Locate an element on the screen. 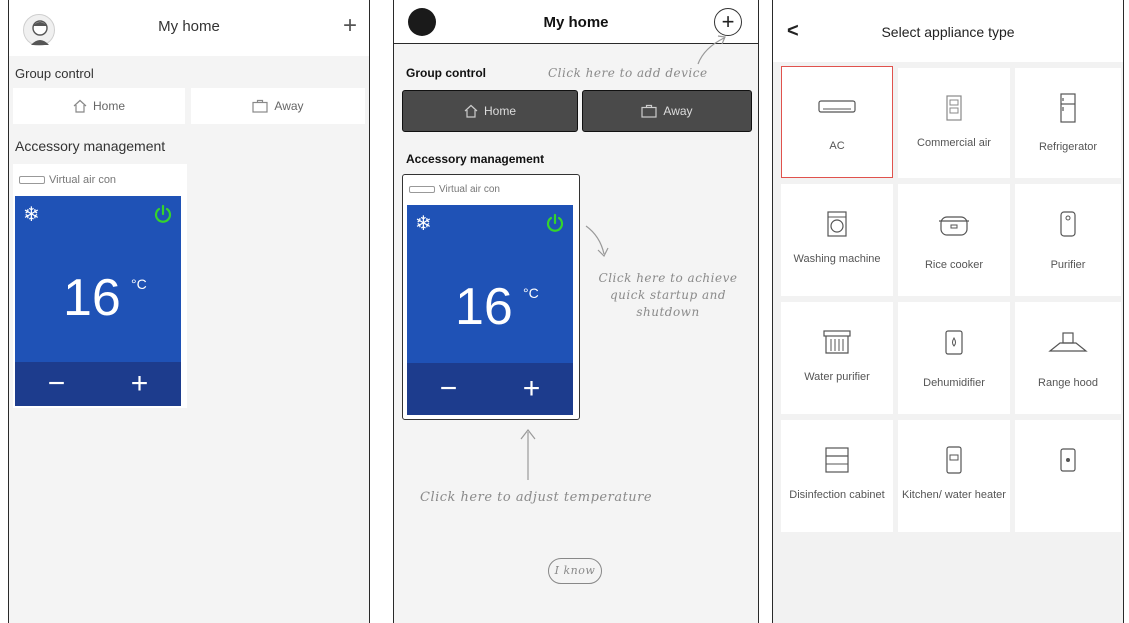 The image size is (1129, 623). appliance-tile-water-heater: Kitchen/ water heater is located at coordinates (954, 476).